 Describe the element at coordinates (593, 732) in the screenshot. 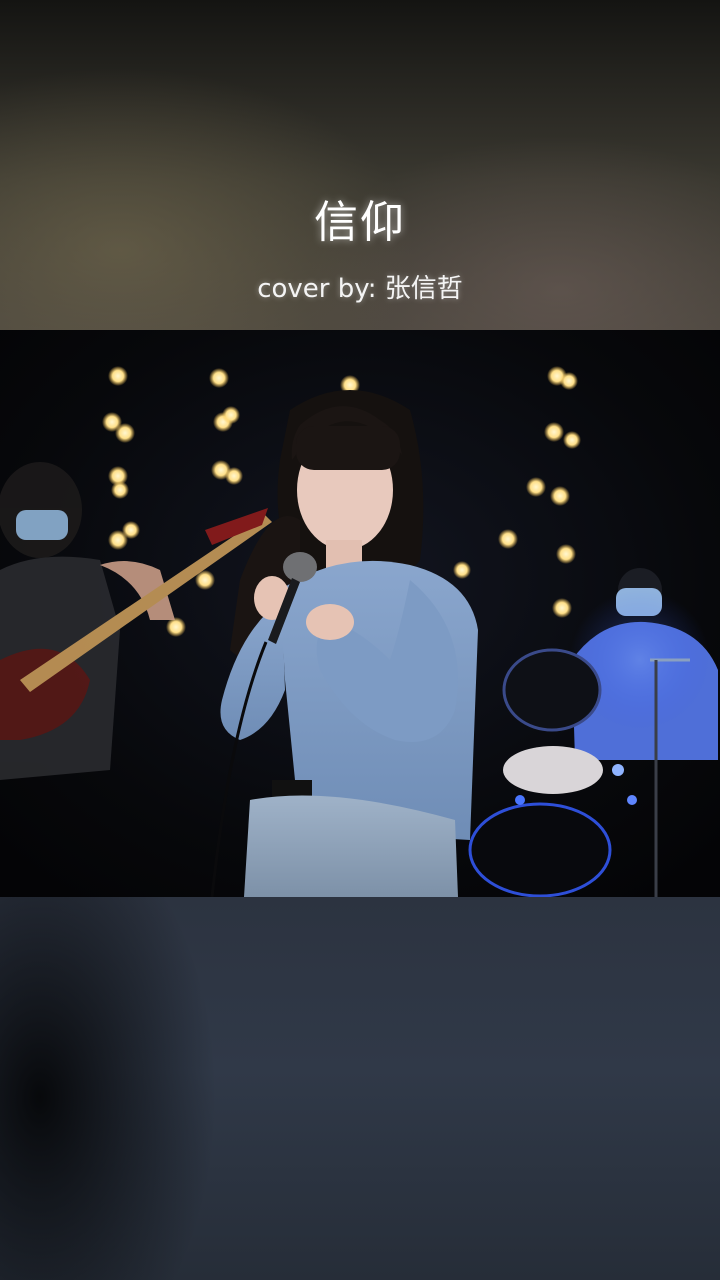

I see `drummer` at that location.